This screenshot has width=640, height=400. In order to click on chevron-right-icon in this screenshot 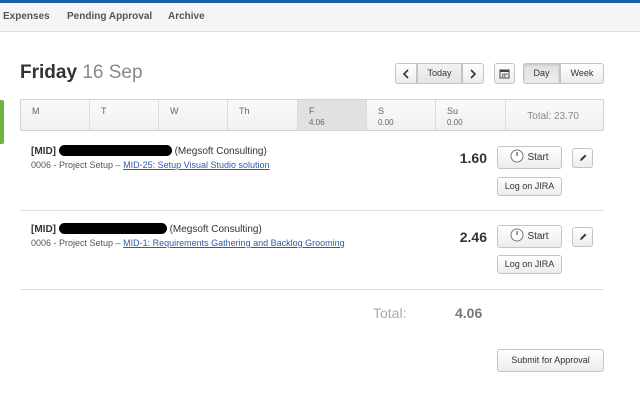, I will do `click(473, 74)`.